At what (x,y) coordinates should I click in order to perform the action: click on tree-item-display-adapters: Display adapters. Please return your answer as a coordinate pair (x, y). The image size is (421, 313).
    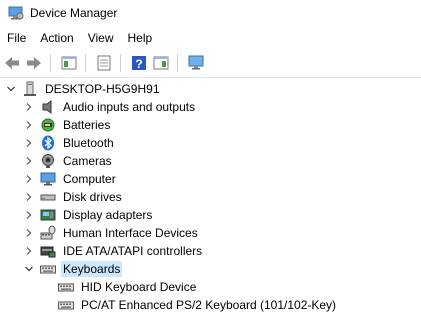
    Looking at the image, I should click on (89, 215).